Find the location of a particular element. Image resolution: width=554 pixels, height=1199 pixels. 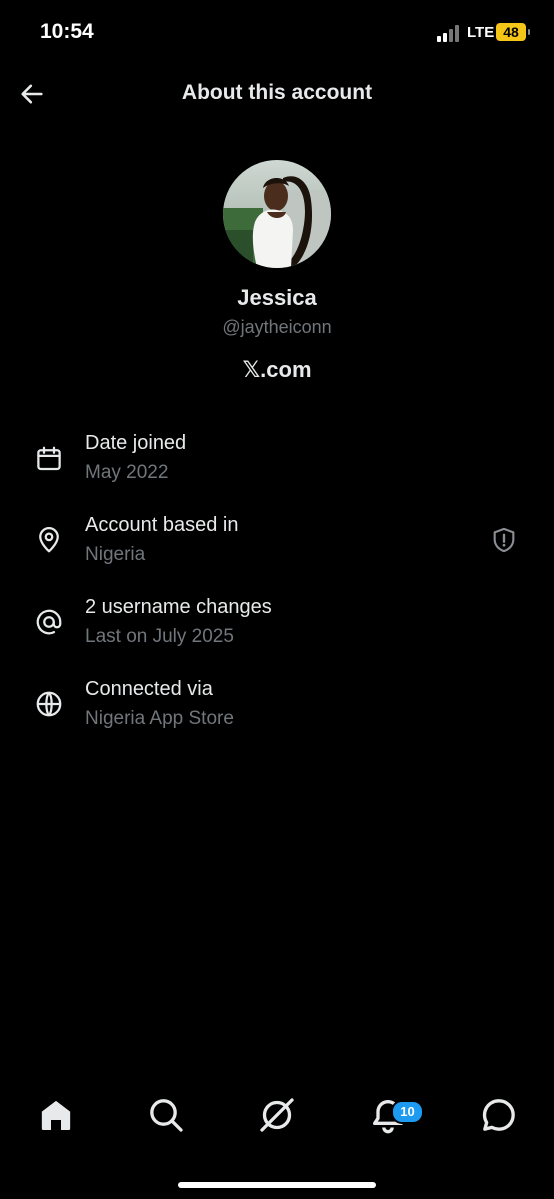

display-name: Jessica is located at coordinates (277, 297).